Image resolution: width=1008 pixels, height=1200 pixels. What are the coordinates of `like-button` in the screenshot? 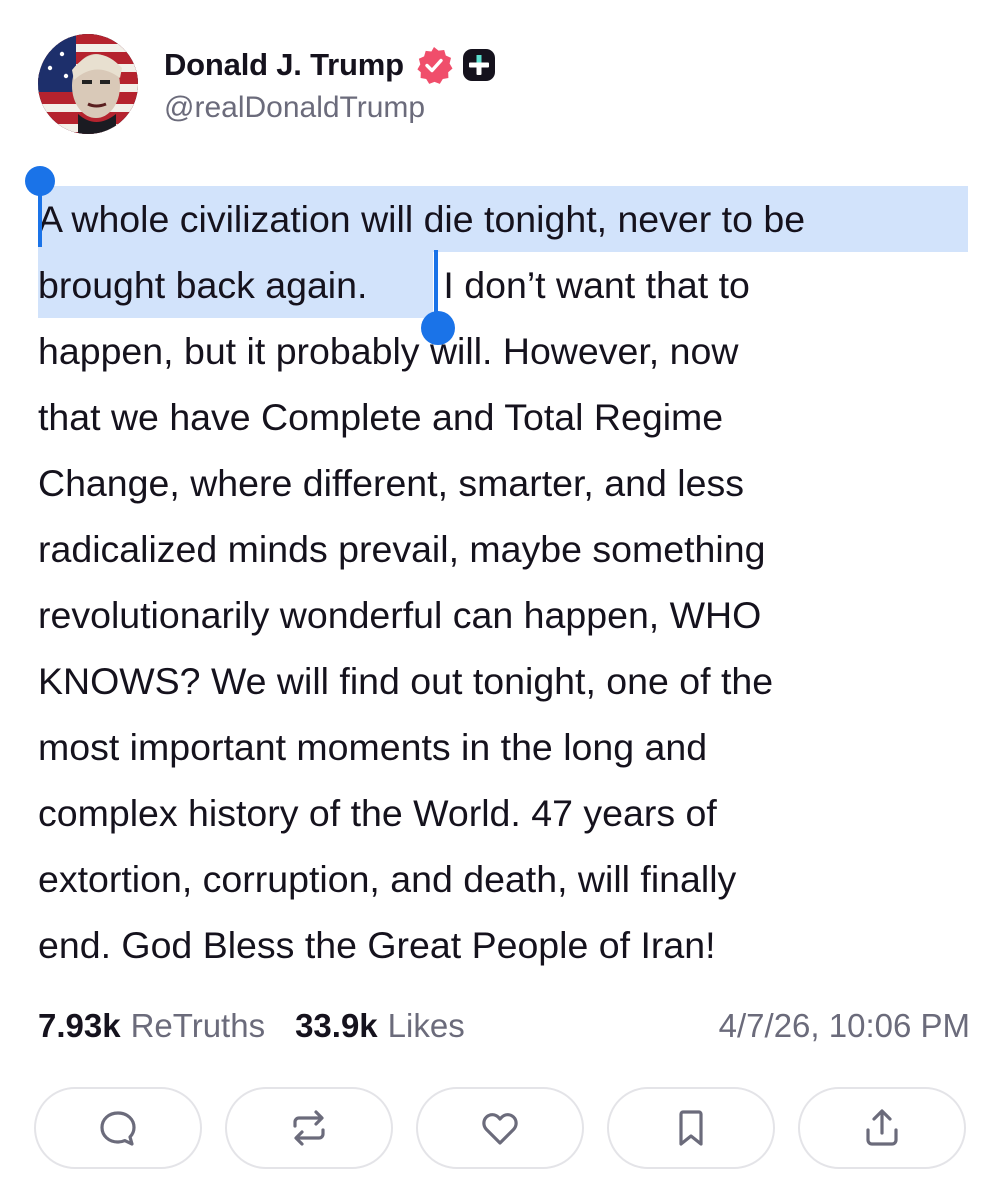 It's located at (500, 1128).